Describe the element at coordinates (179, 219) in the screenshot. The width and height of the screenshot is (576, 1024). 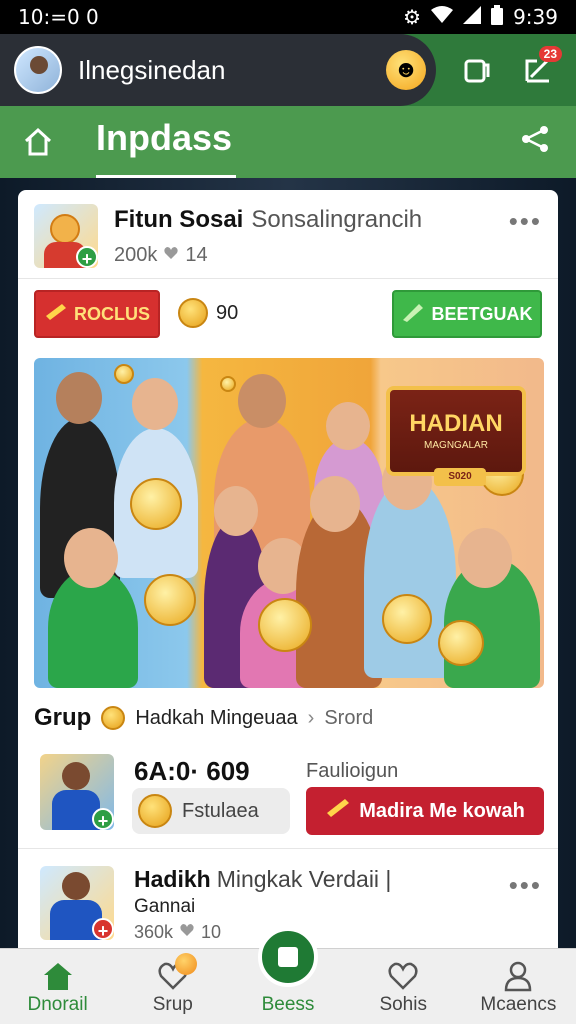
I see `post-author-name: Fitun Sosai` at that location.